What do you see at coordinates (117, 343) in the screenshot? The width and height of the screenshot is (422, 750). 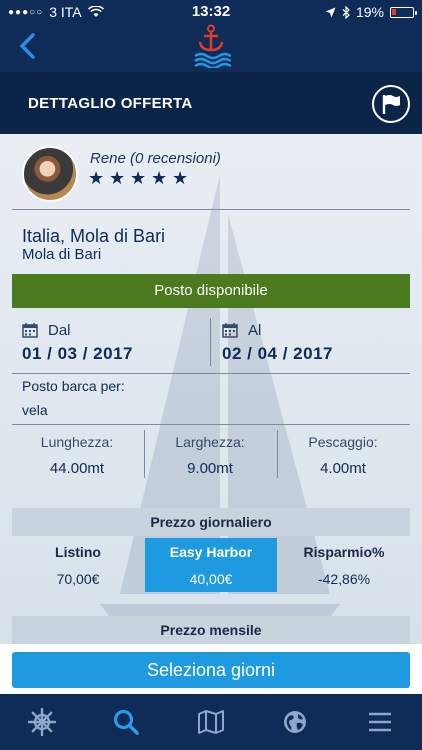 I see `date-from: Dal 01 / 03 / 2017` at bounding box center [117, 343].